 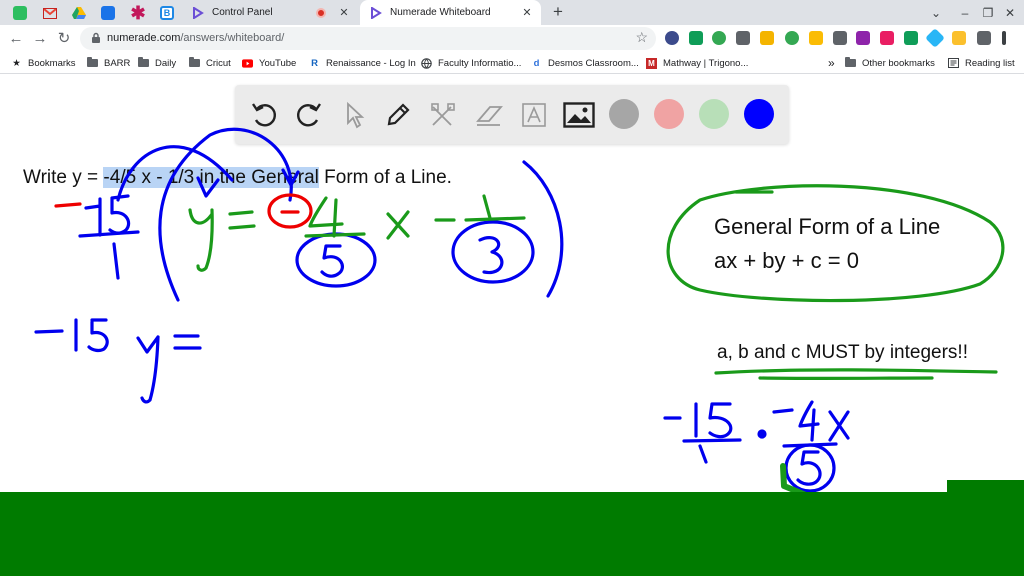 What do you see at coordinates (264, 115) in the screenshot?
I see `undo-icon` at bounding box center [264, 115].